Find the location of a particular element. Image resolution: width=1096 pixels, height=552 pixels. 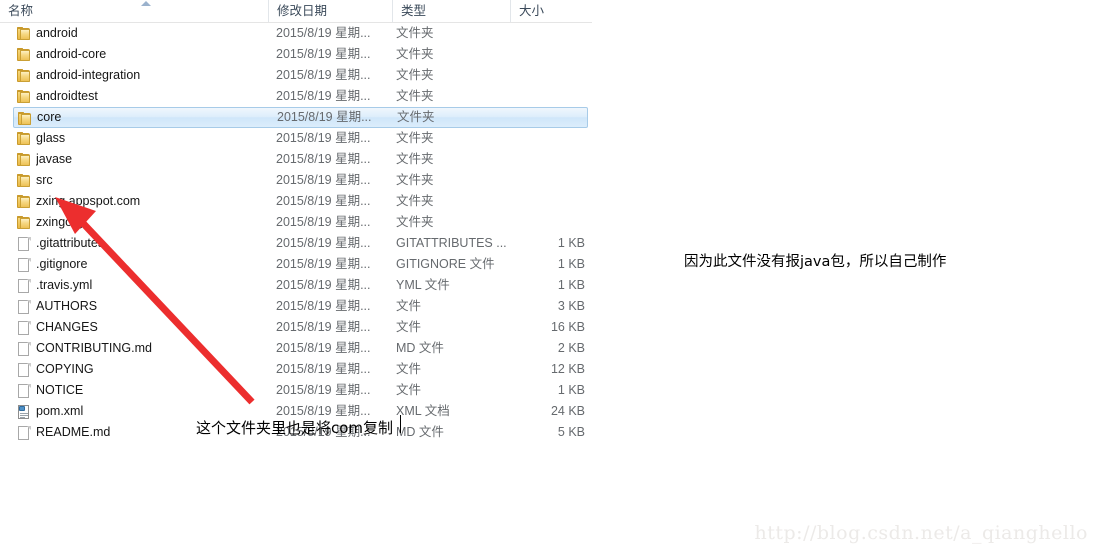

table-row: COPYING 2015/8/19 星期... 文件 12 KB is located at coordinates (296, 369).